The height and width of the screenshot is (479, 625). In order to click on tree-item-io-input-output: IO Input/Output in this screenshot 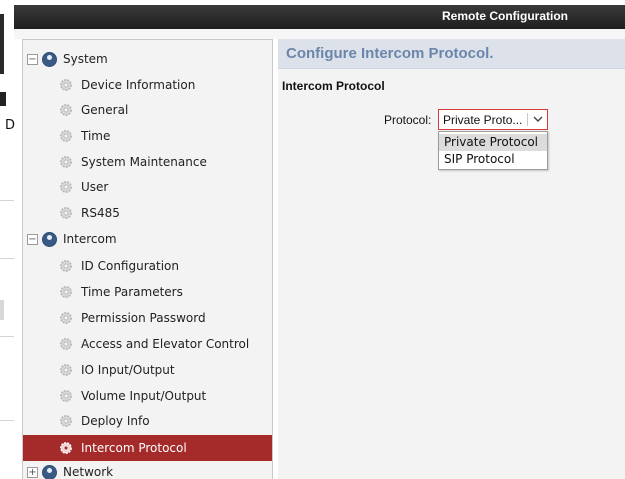, I will do `click(117, 370)`.